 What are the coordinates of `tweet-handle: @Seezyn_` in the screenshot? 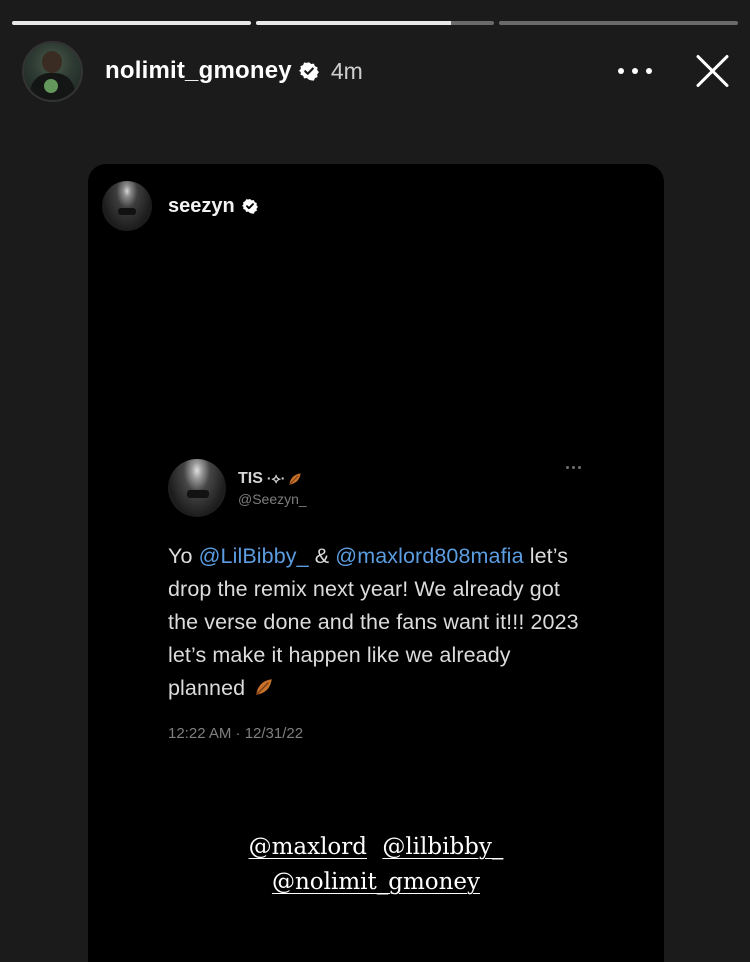 It's located at (272, 498).